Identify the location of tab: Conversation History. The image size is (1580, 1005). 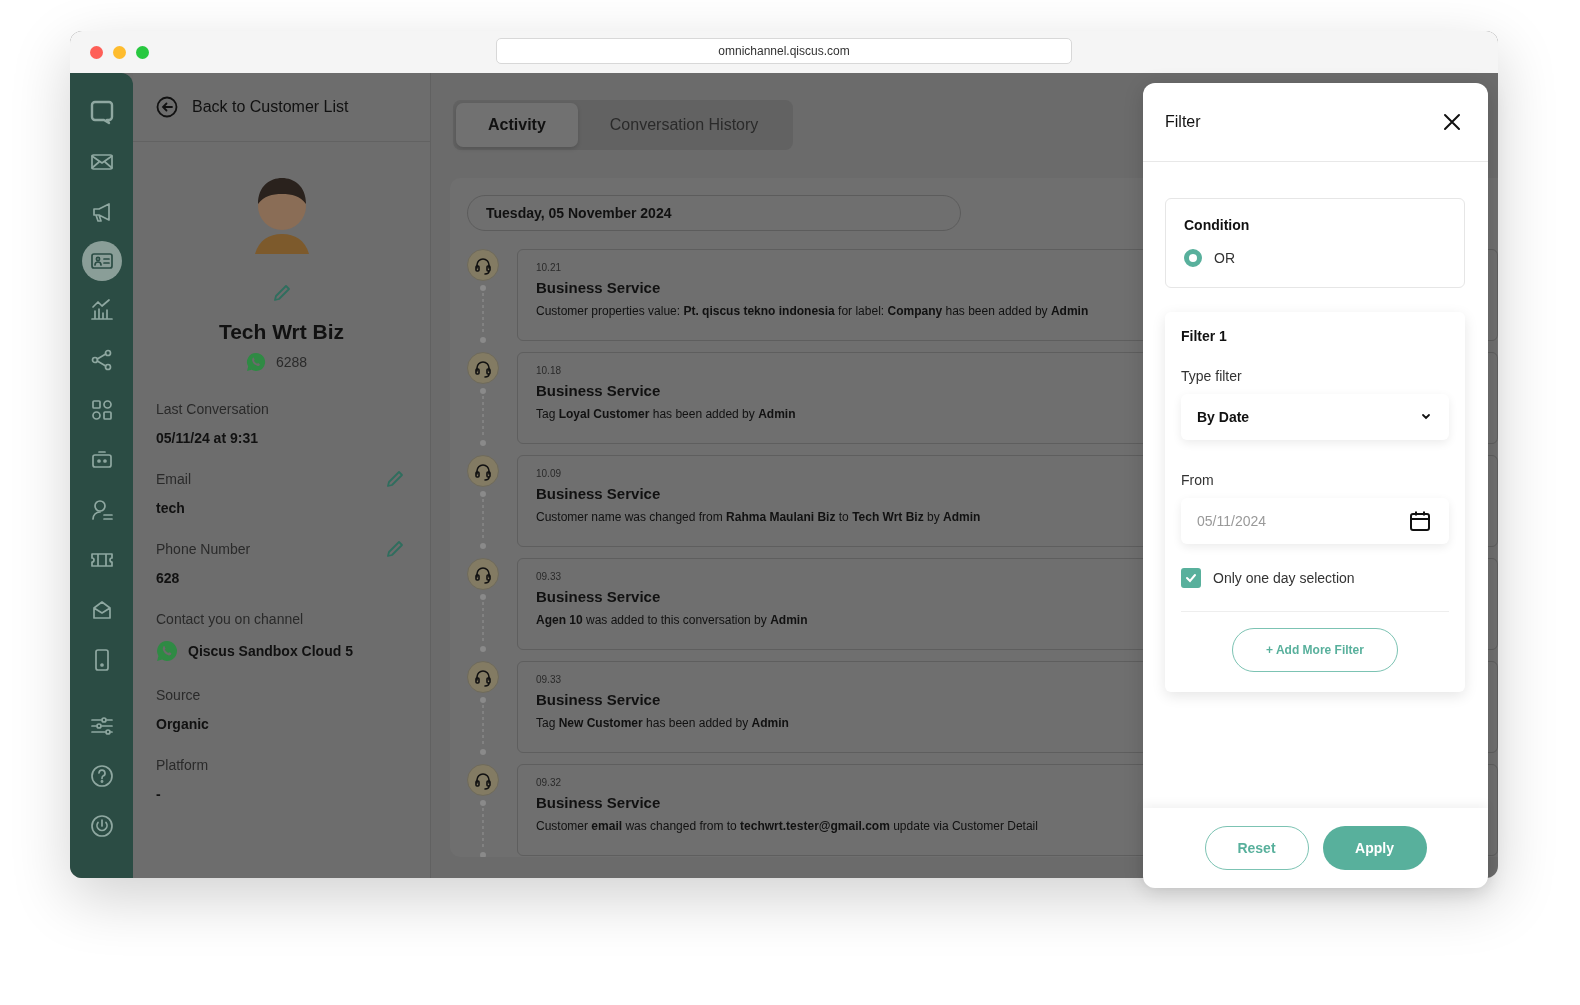
(684, 125).